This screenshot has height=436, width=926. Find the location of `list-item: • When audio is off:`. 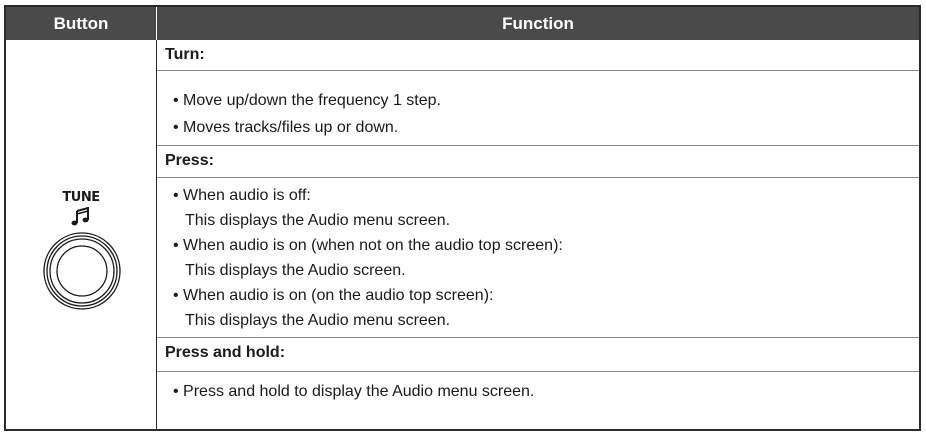

list-item: • When audio is off: is located at coordinates (242, 195).